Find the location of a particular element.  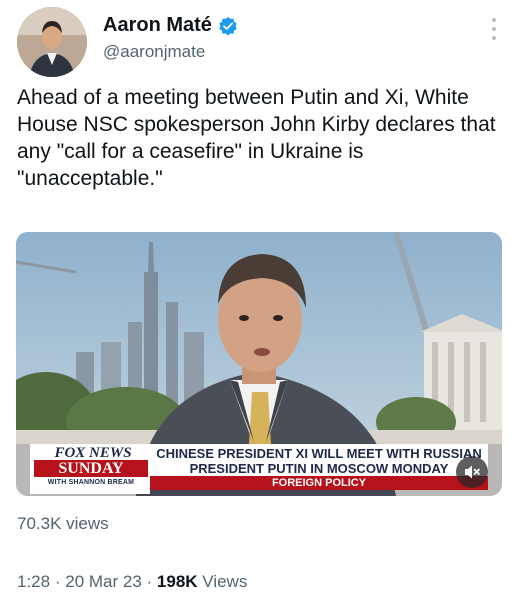

network-logo: FOX NEWS is located at coordinates (93, 453).